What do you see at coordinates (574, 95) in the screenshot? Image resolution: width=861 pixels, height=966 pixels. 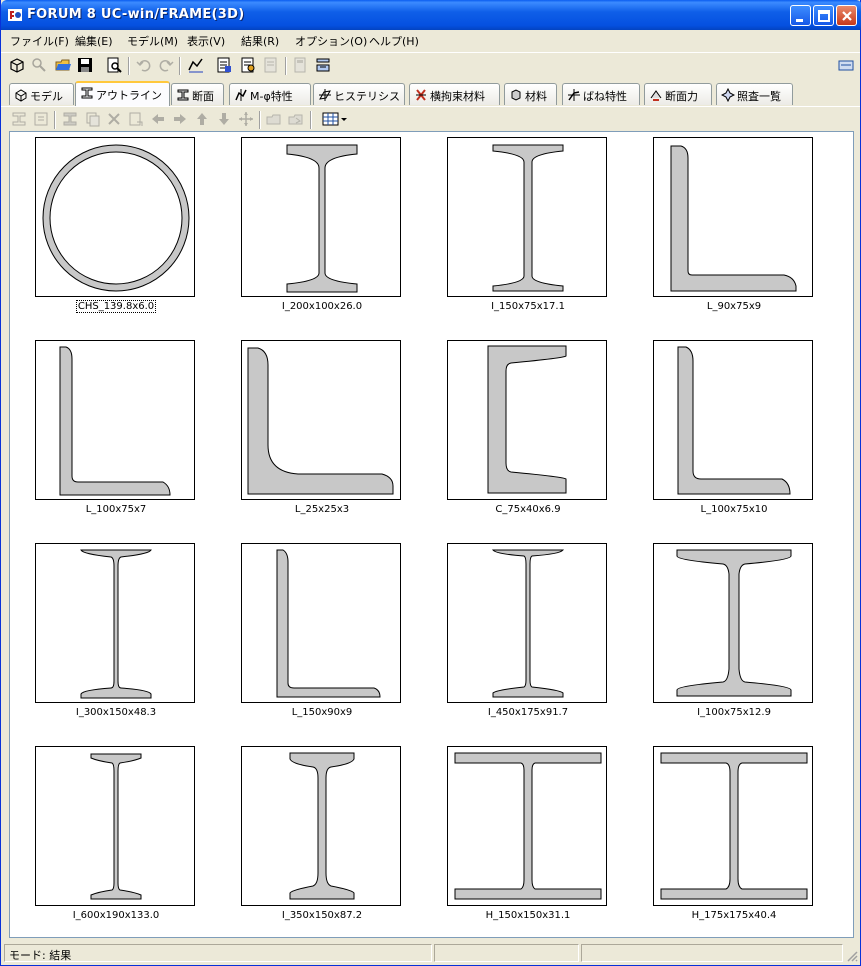 I see `spring-icon` at bounding box center [574, 95].